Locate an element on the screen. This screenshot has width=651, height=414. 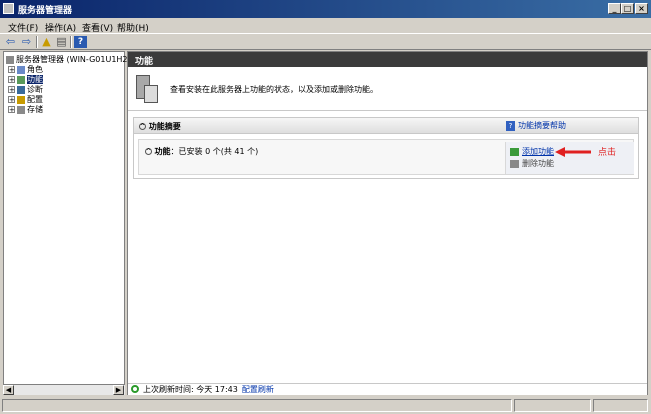
tree-item-label: 配置 is located at coordinates (35, 99).